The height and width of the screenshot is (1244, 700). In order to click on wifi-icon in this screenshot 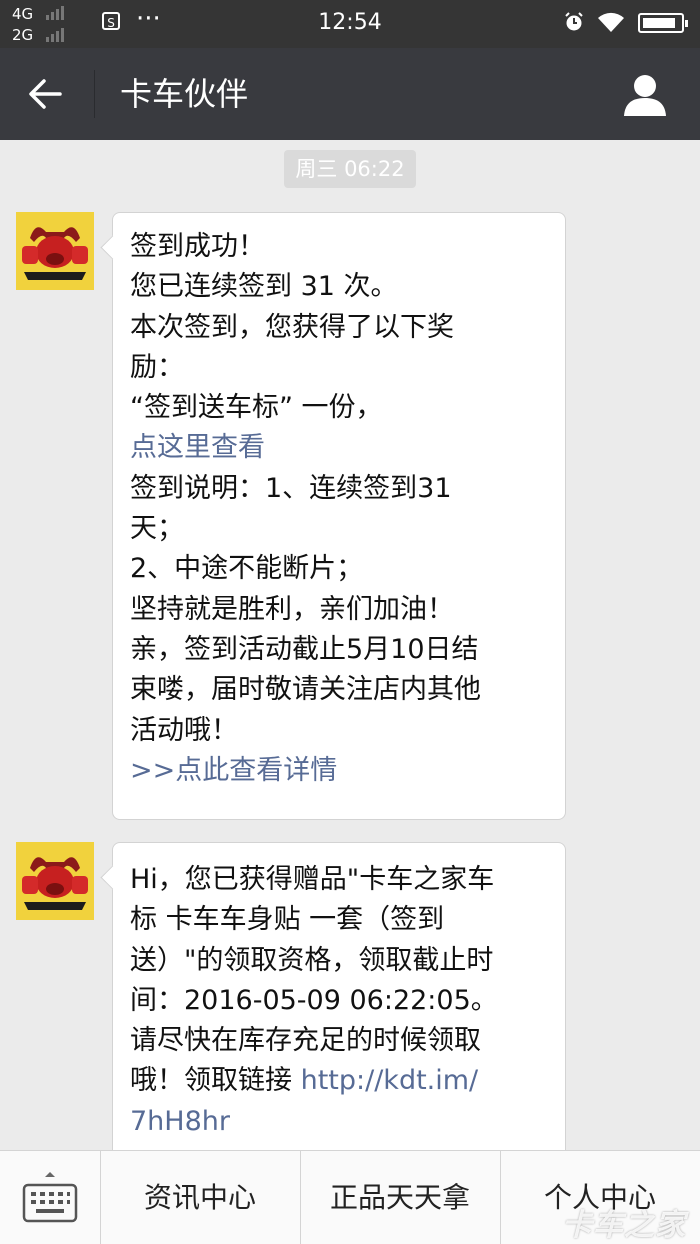, I will do `click(611, 22)`.